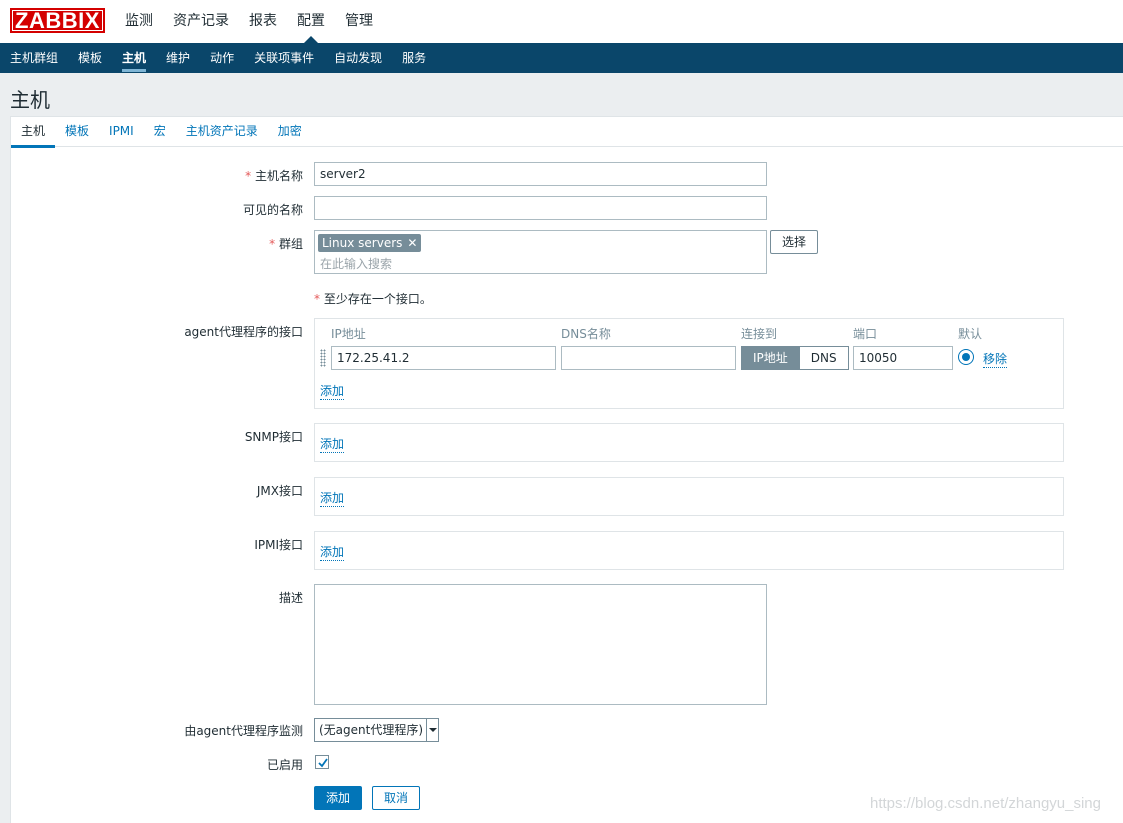  What do you see at coordinates (371, 730) in the screenshot?
I see `proxy-select-value: (无agent代理程序)` at bounding box center [371, 730].